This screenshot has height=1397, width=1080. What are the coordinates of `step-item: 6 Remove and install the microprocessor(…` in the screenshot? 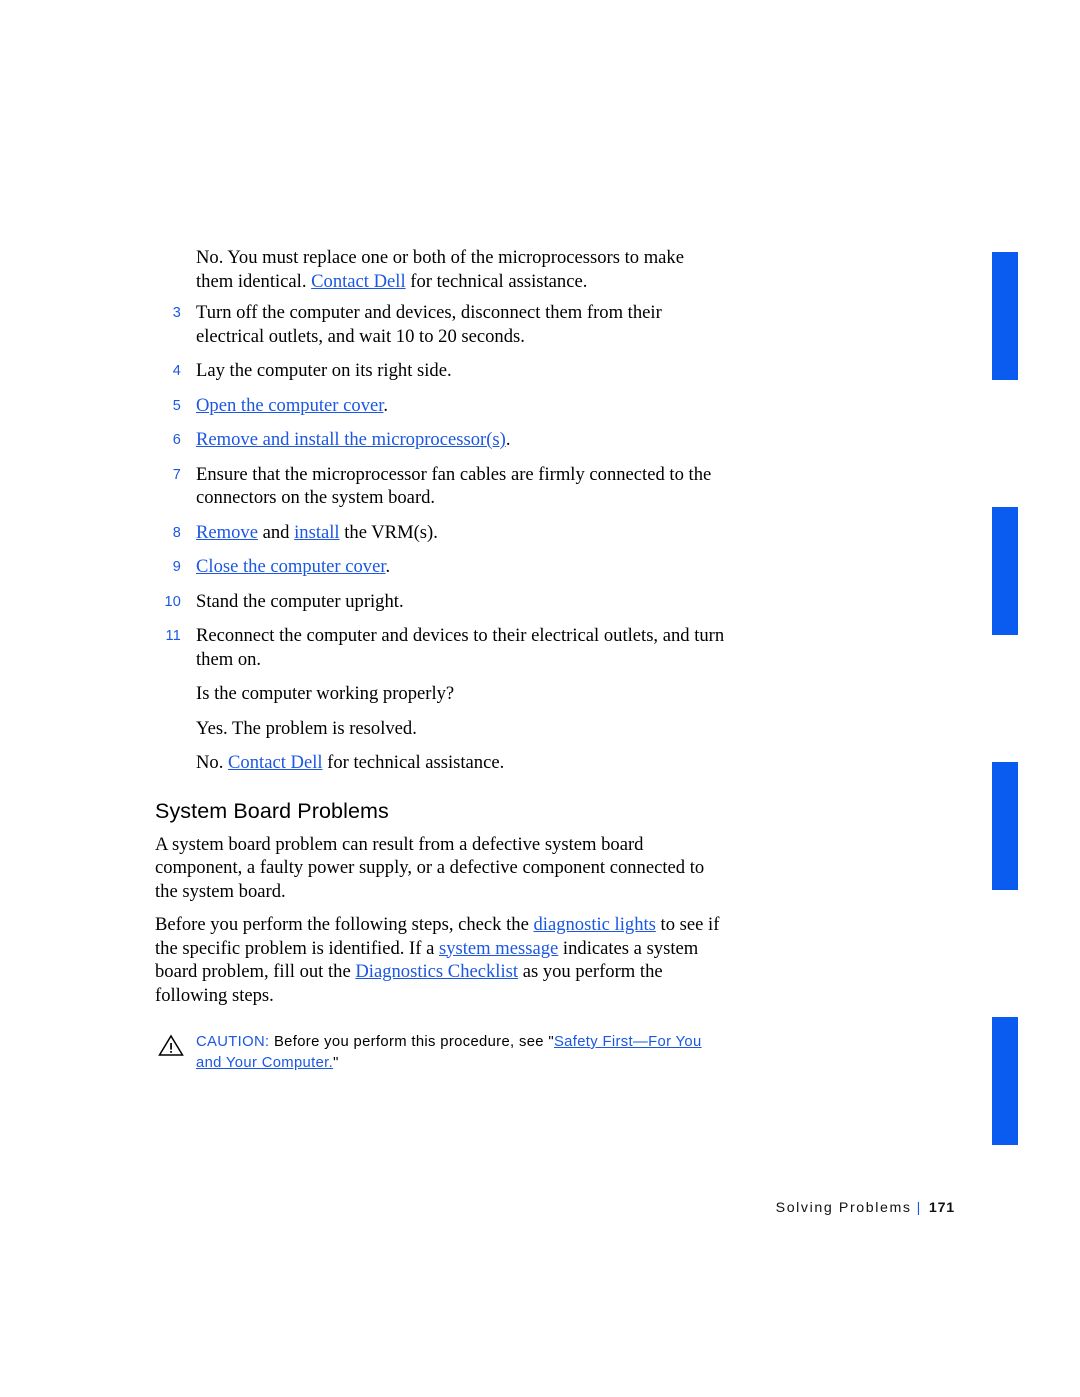 It's located at (440, 440).